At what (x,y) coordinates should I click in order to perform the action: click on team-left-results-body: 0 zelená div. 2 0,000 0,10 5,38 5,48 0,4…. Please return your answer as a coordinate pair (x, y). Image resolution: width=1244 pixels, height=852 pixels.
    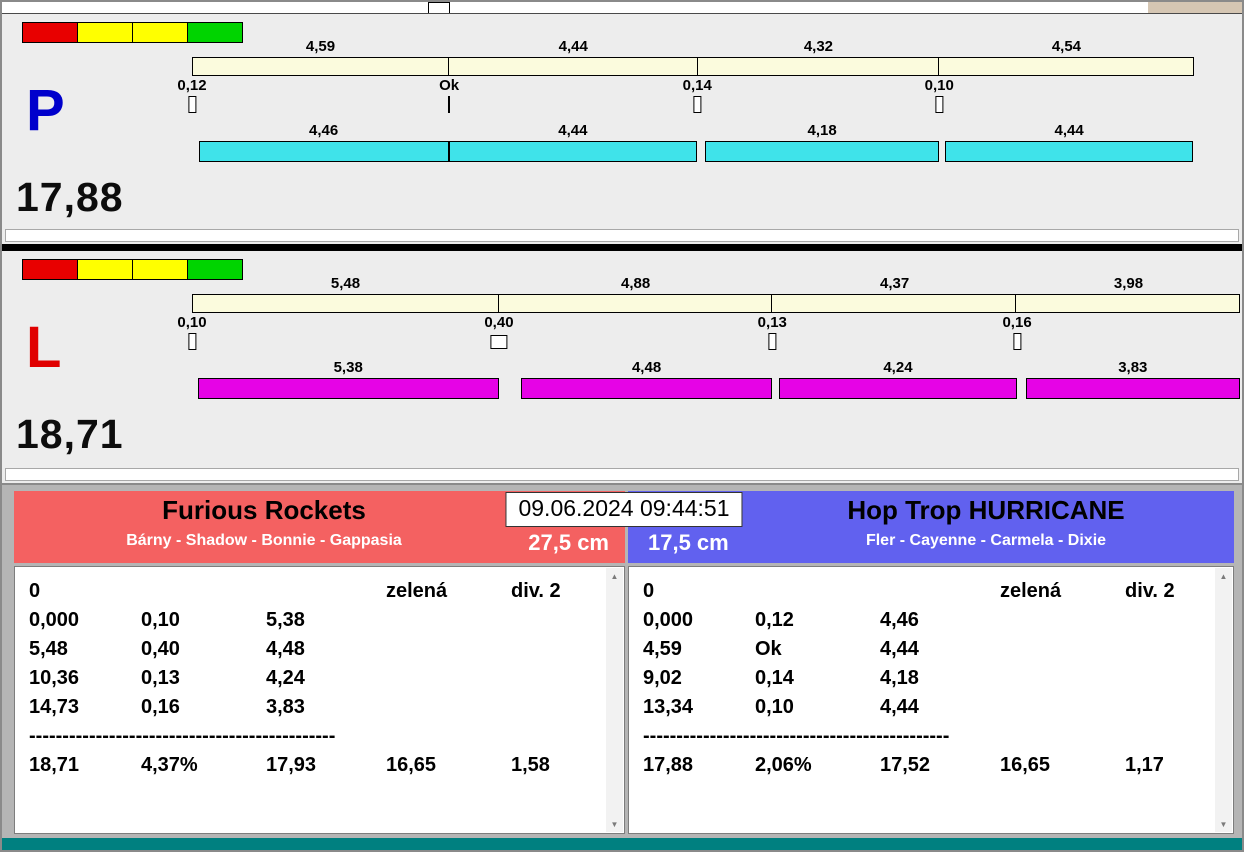
    Looking at the image, I should click on (319, 673).